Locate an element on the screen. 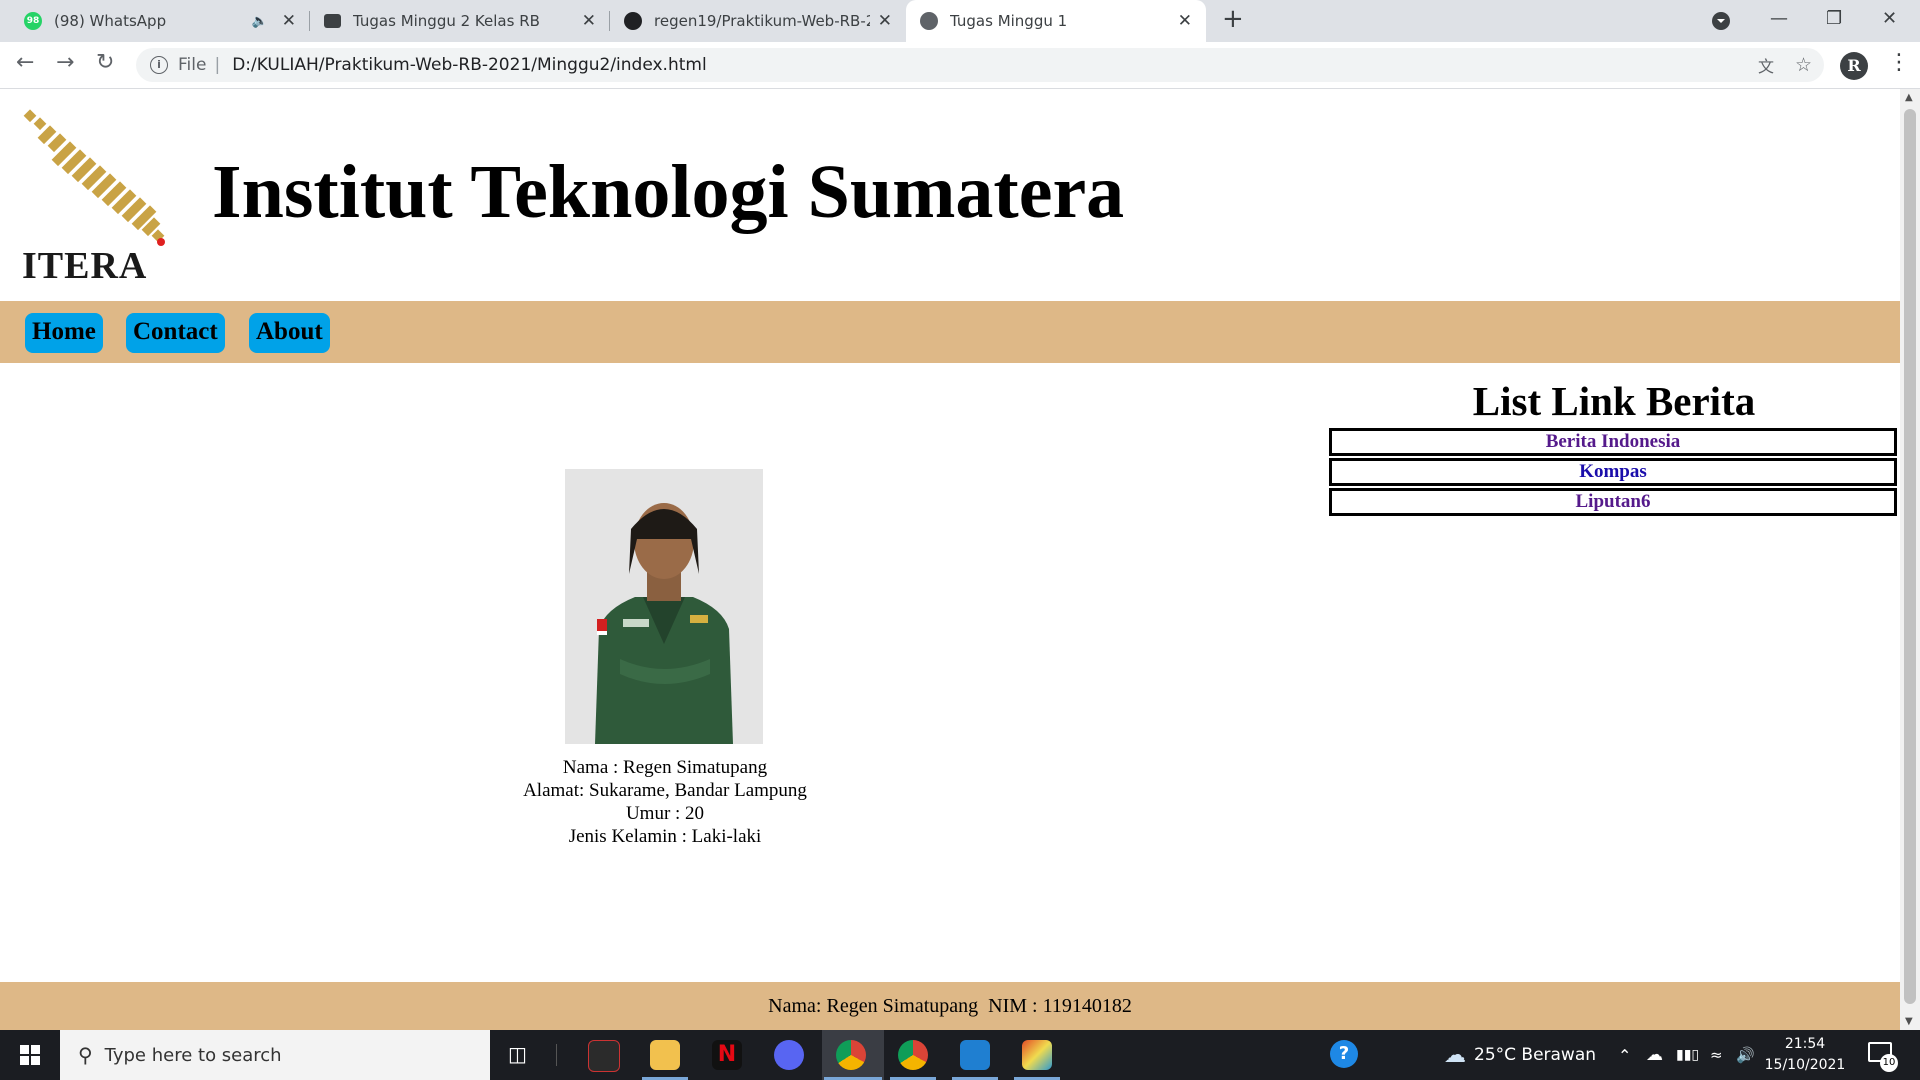 Image resolution: width=1920 pixels, height=1080 pixels. scrollbar-thumb is located at coordinates (1910, 556).